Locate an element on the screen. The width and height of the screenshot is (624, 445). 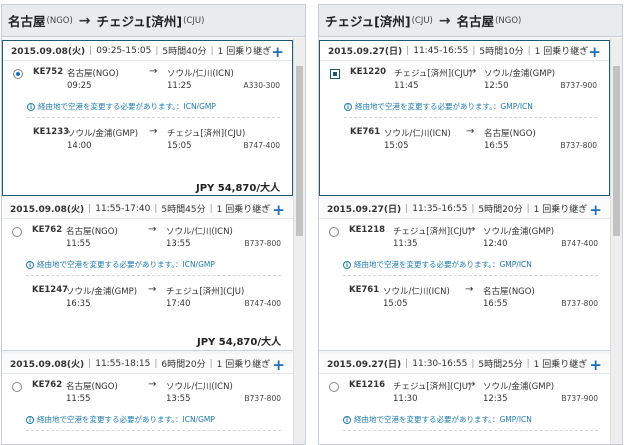
card-date: 2015.09.27(日) is located at coordinates (364, 365).